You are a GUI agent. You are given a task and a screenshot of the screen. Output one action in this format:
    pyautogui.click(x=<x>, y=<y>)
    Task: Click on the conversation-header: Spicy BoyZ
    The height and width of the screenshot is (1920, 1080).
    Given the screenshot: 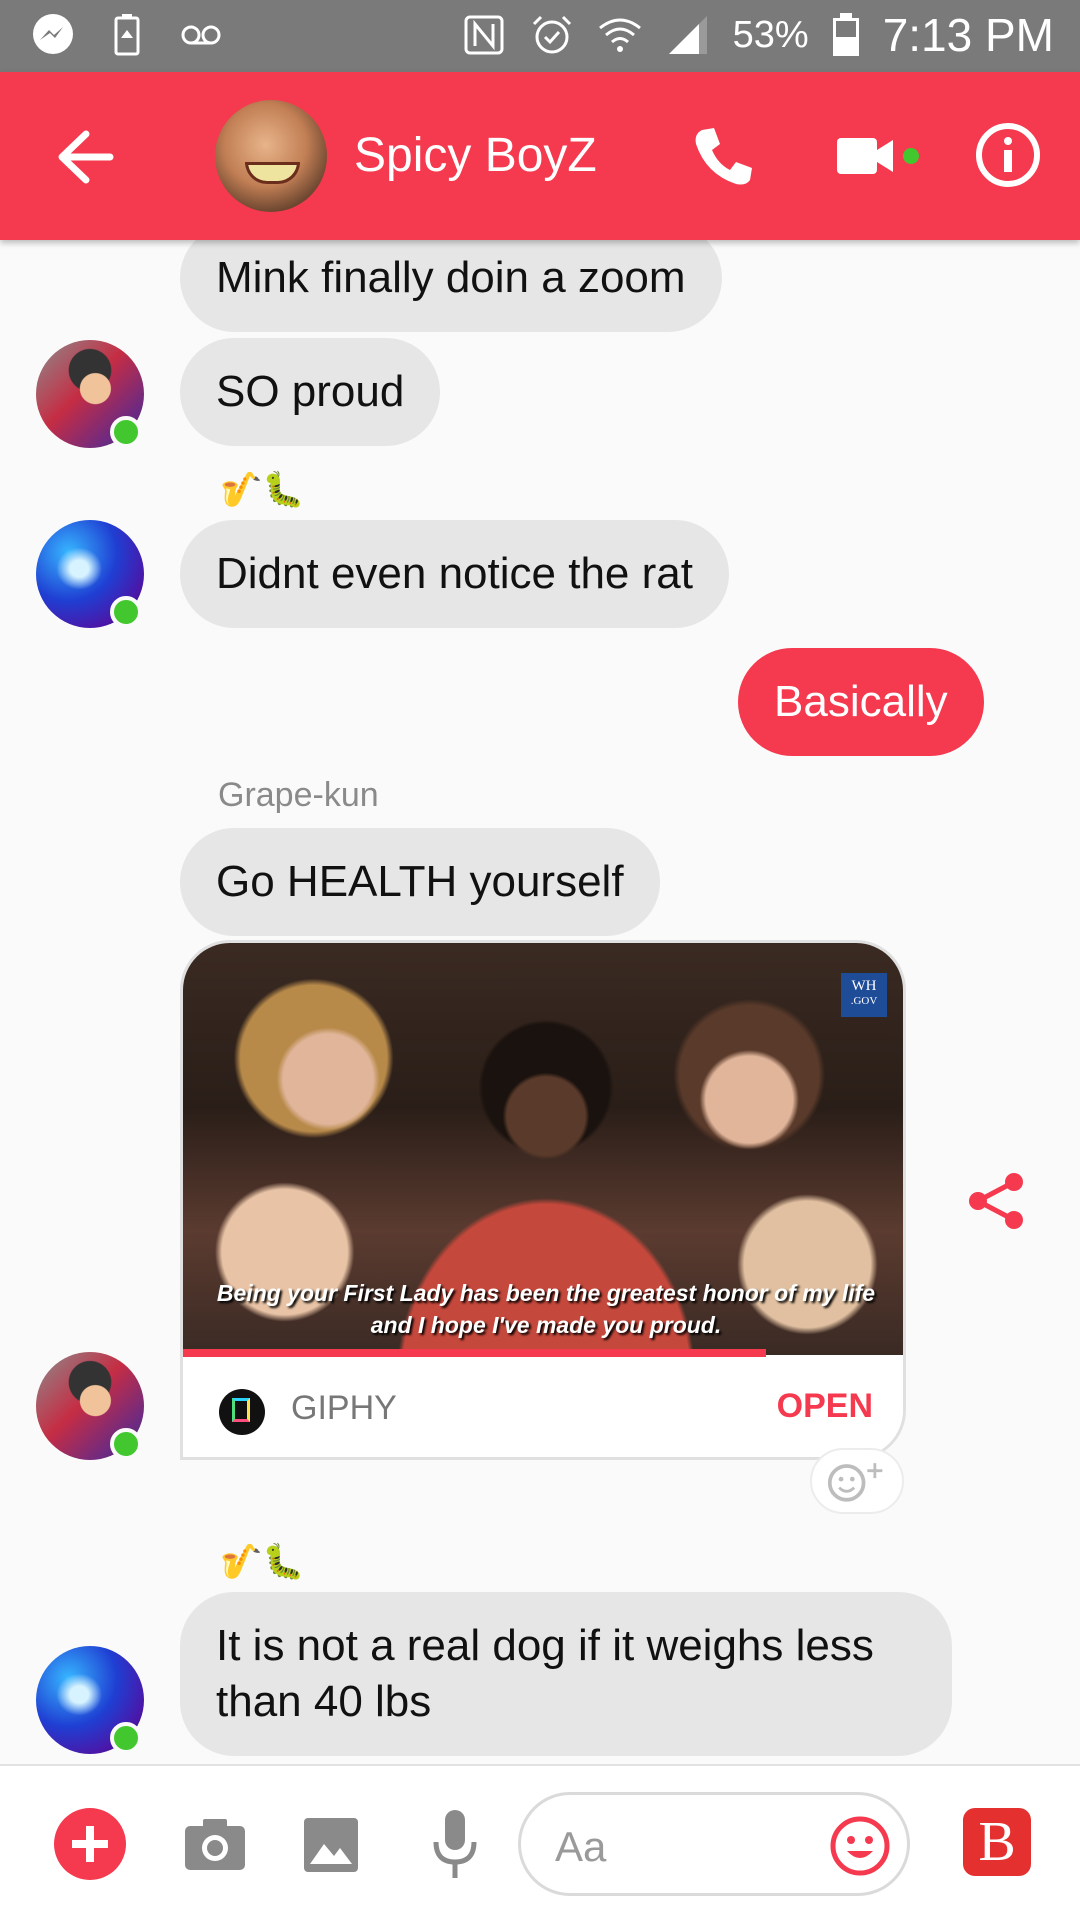 What is the action you would take?
    pyautogui.click(x=540, y=156)
    